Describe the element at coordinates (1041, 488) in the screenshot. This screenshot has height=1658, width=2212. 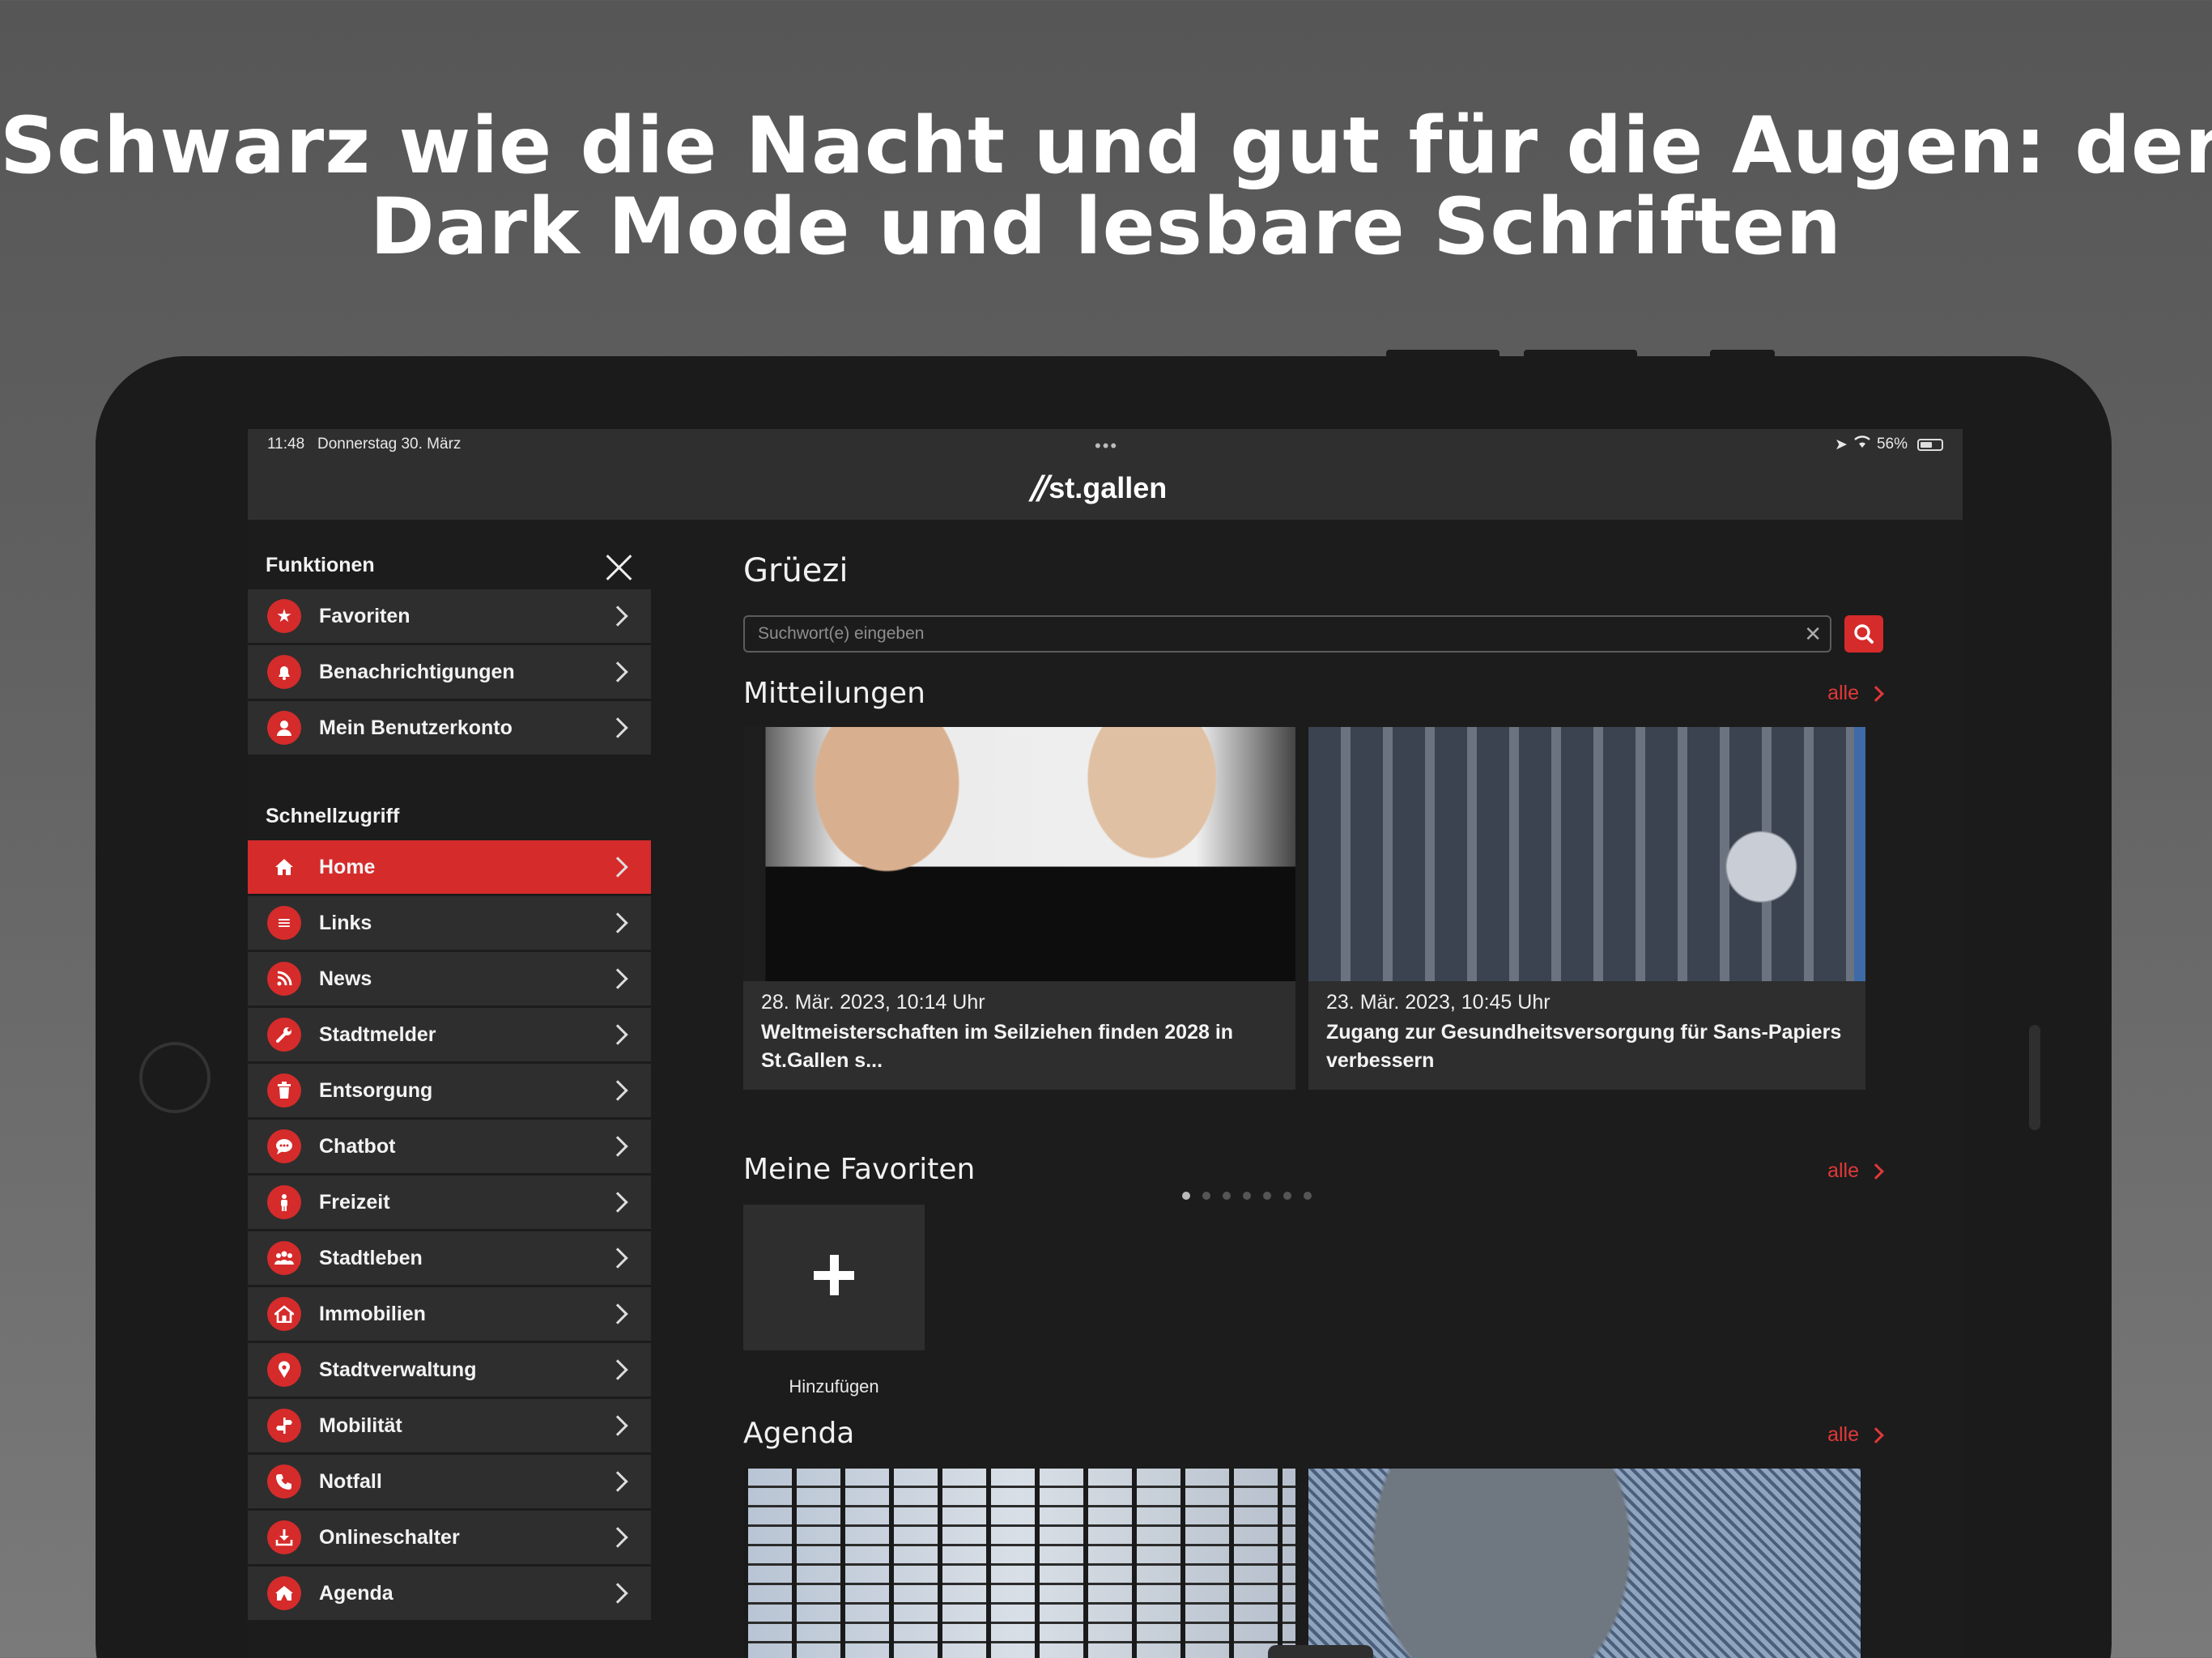
I see `logo-mark: //` at that location.